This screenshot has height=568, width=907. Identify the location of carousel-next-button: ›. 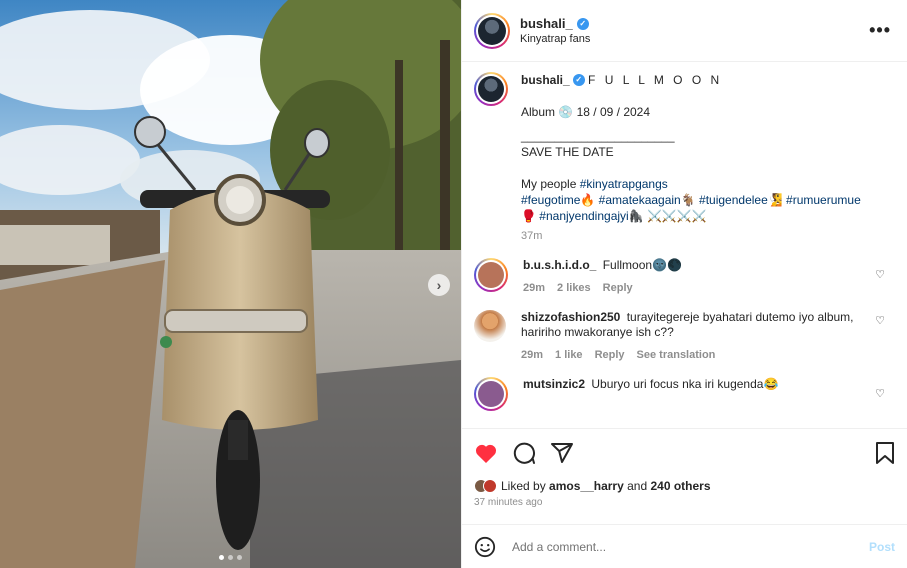
(439, 285).